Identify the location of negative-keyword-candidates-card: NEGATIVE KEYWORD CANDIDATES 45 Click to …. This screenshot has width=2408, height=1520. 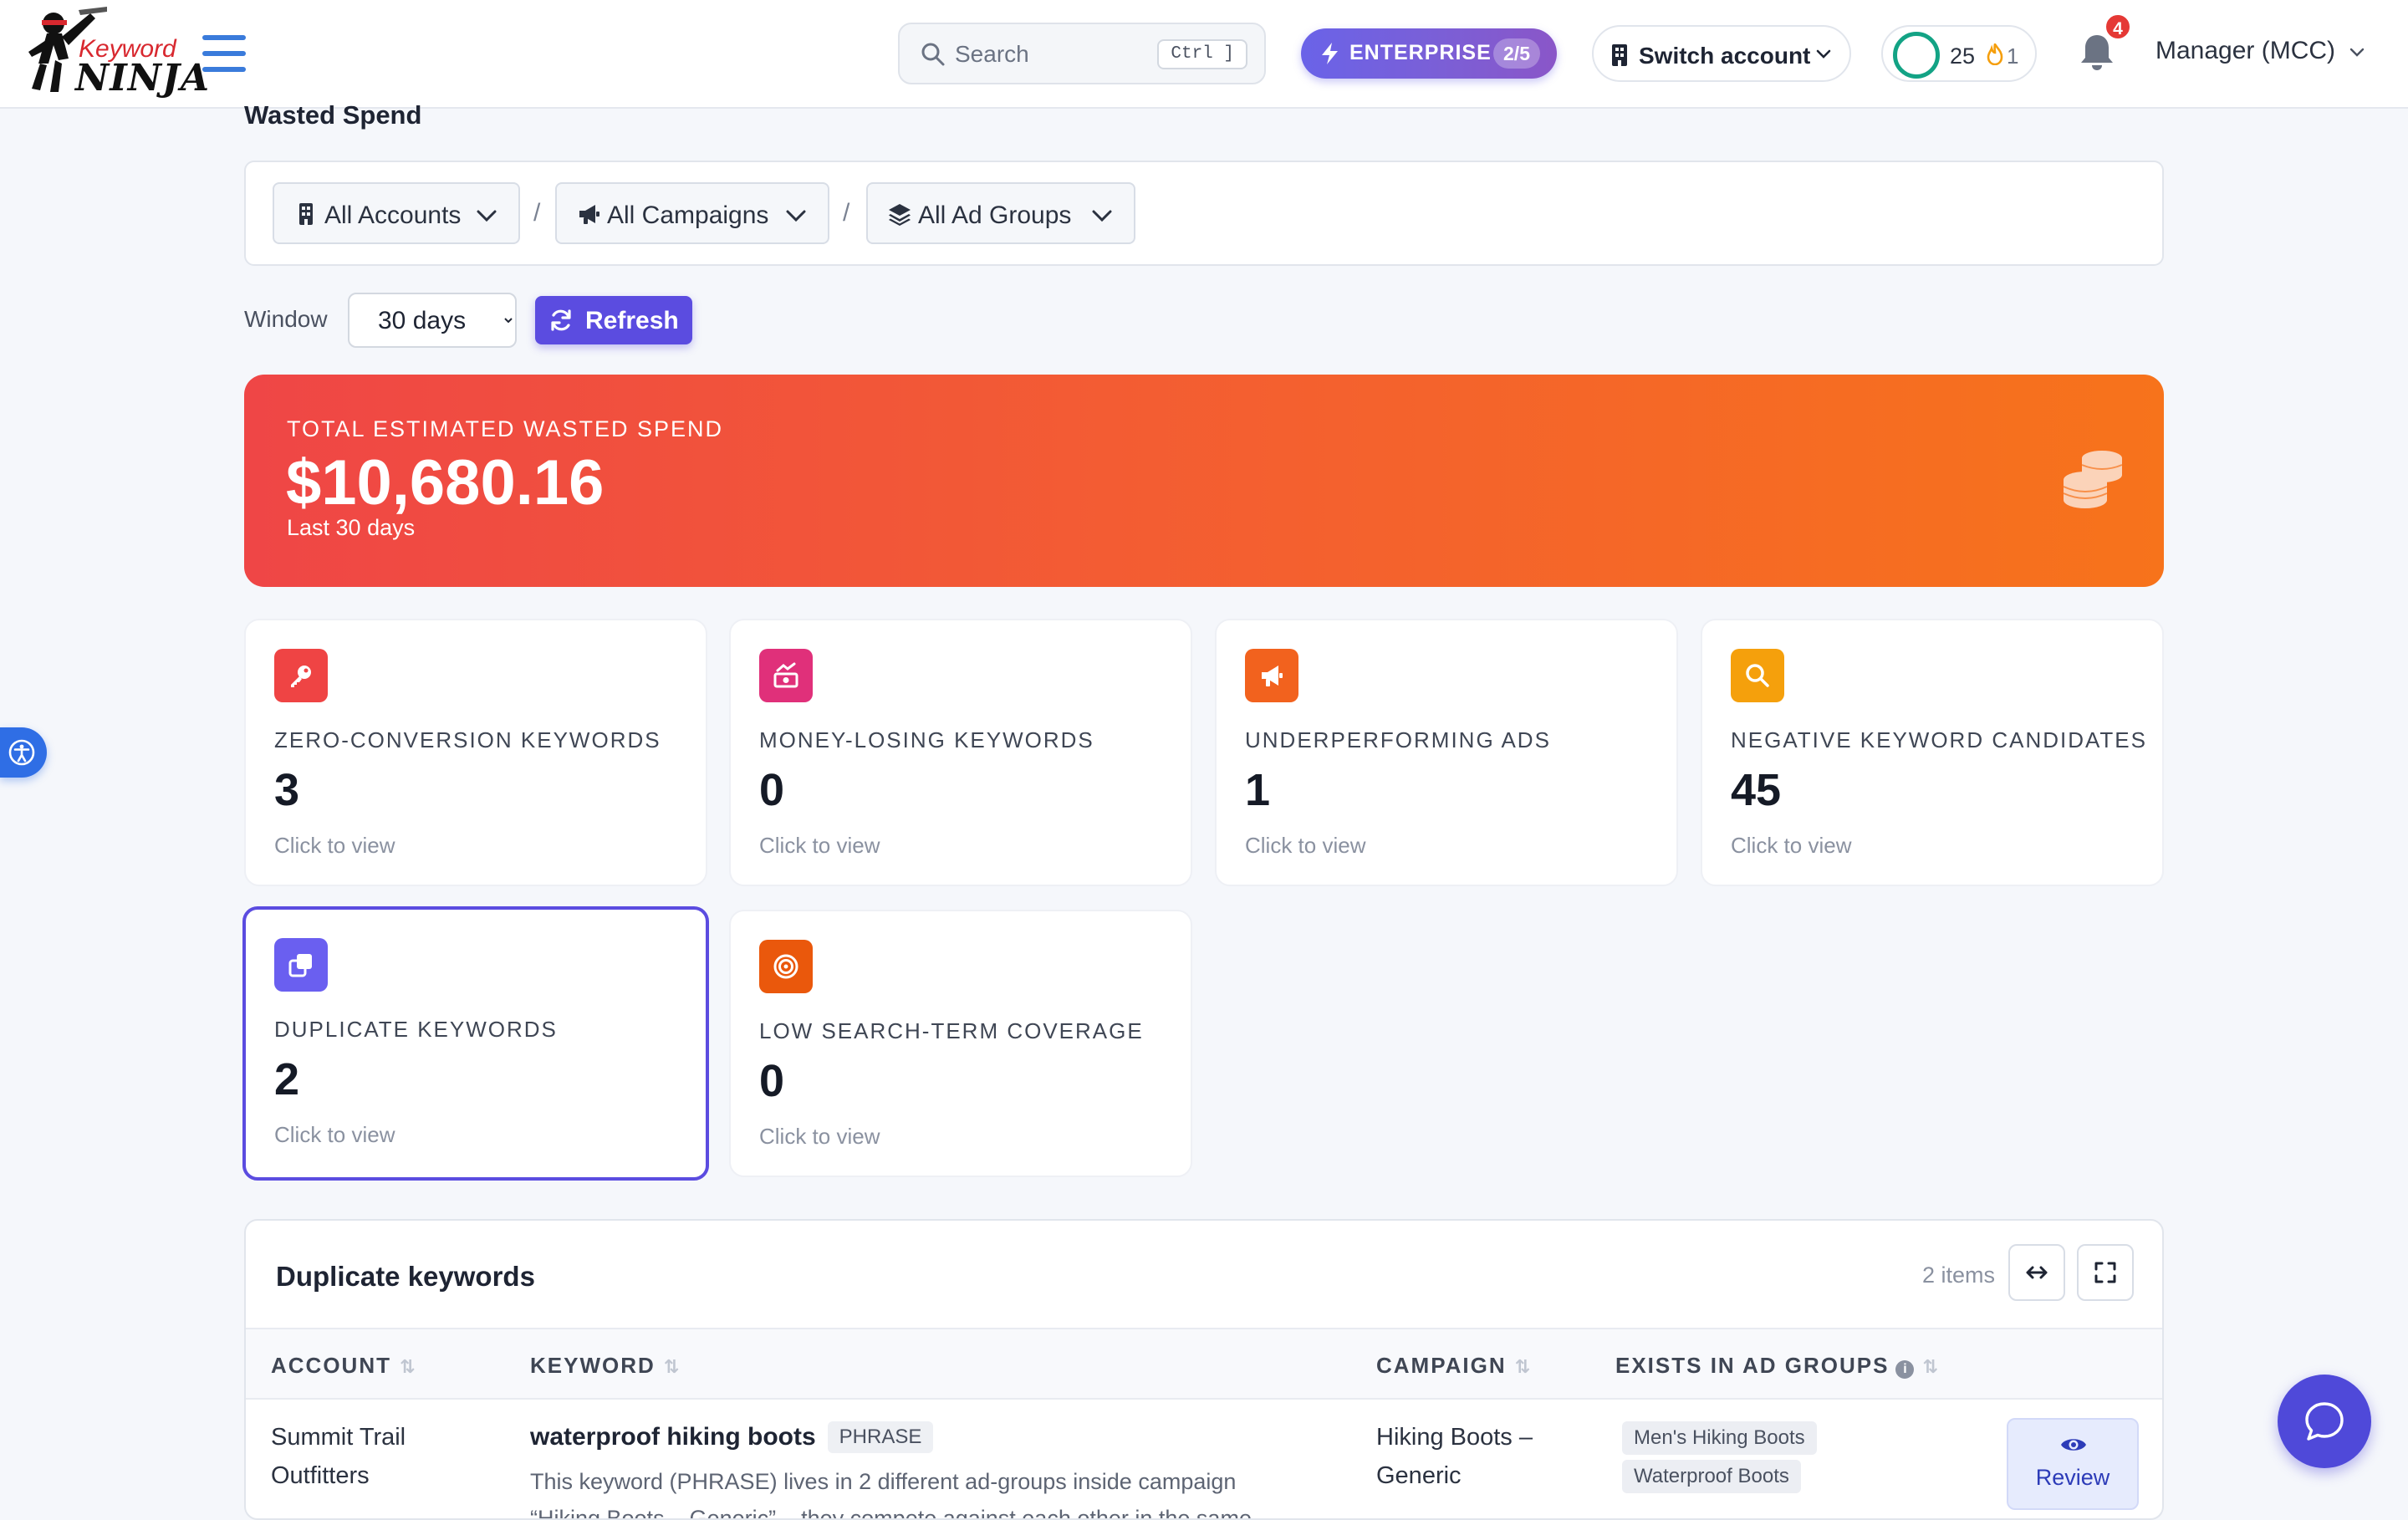
(1933, 753).